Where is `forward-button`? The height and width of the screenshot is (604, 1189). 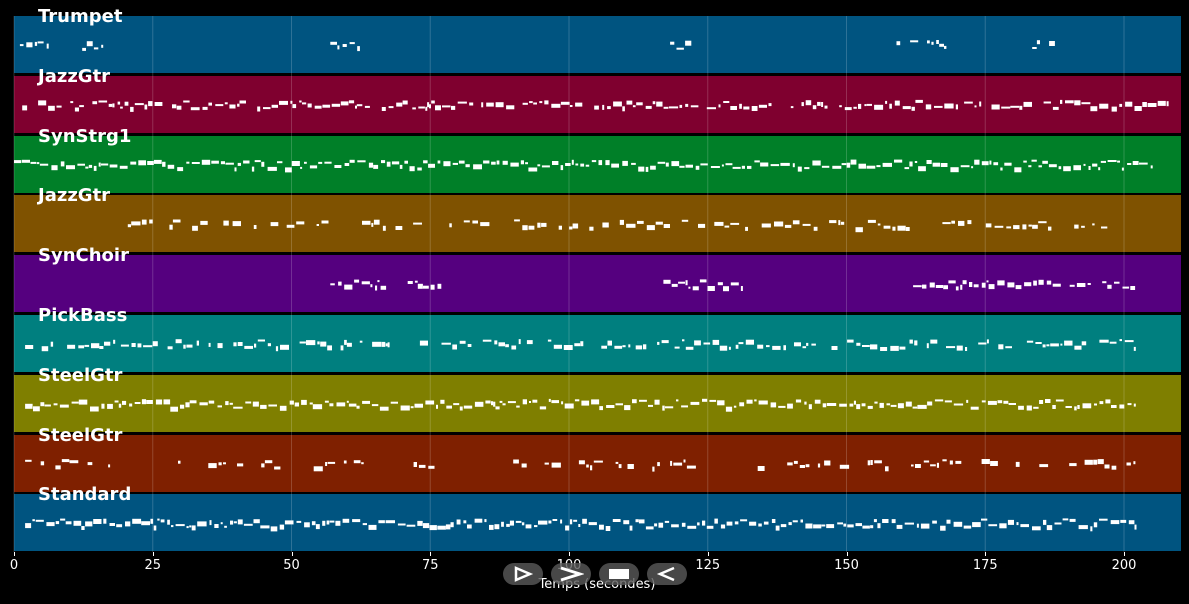 forward-button is located at coordinates (571, 574).